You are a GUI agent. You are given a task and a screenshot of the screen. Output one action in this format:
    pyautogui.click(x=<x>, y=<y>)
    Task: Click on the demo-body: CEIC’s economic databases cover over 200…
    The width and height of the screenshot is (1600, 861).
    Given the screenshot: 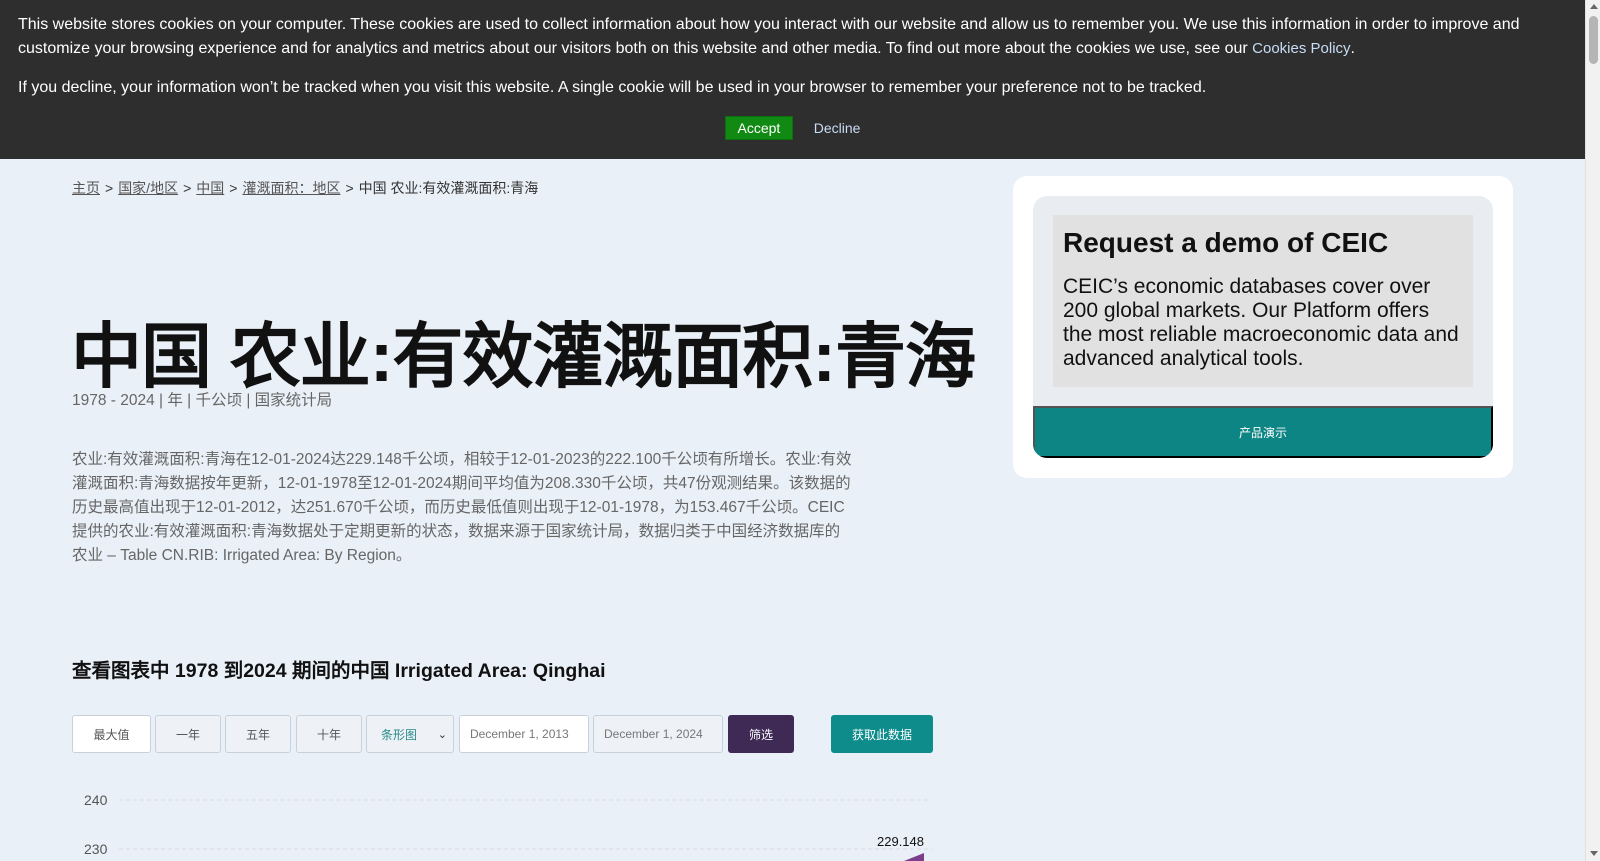 What is the action you would take?
    pyautogui.click(x=1261, y=322)
    